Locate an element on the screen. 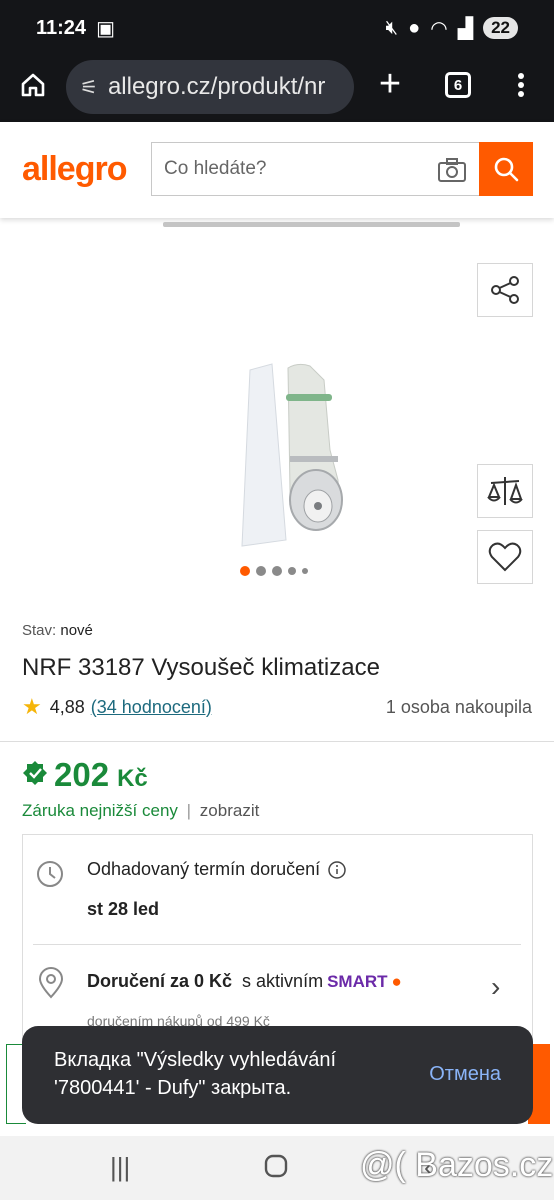 Image resolution: width=554 pixels, height=1200 pixels. mute-icon: 🔇︎ is located at coordinates (392, 27).